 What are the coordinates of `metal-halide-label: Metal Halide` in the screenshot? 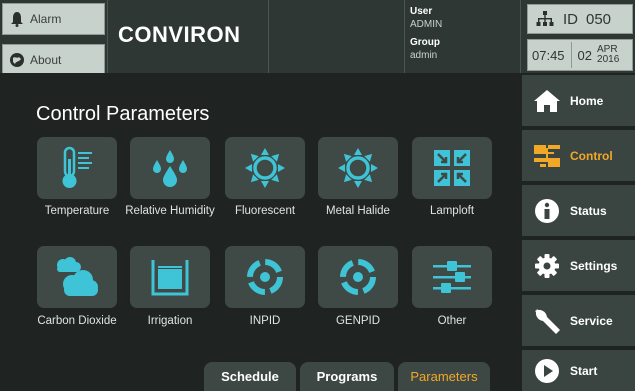 It's located at (358, 211).